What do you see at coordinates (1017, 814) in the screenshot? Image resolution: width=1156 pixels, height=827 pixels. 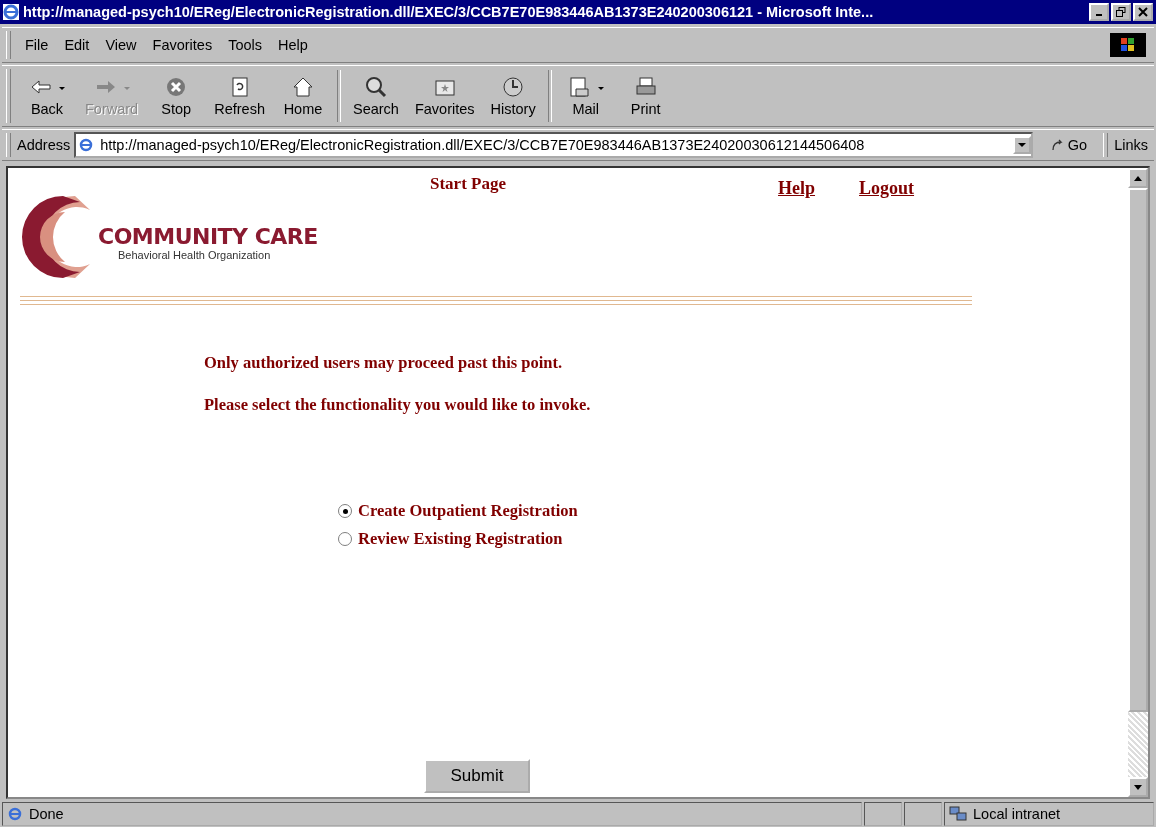 I see `zone-text: Local intranet` at bounding box center [1017, 814].